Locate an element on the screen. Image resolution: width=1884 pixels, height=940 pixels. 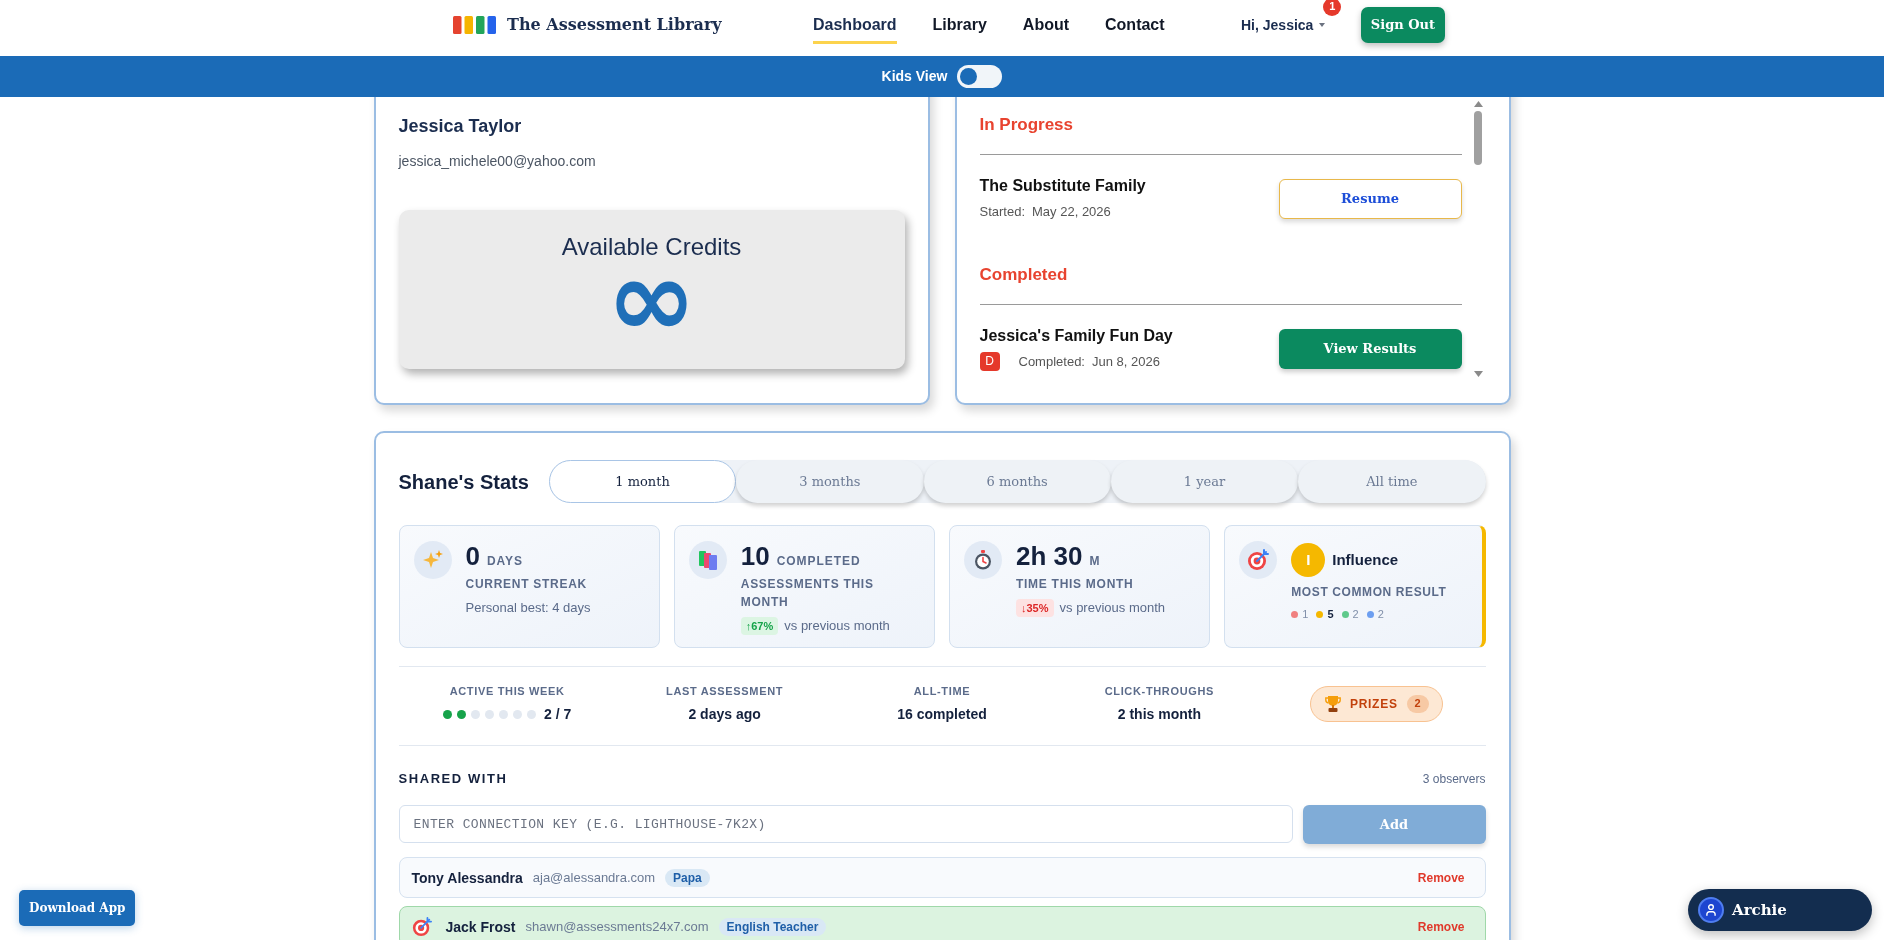
observer-count: 3 observers is located at coordinates (1454, 779).